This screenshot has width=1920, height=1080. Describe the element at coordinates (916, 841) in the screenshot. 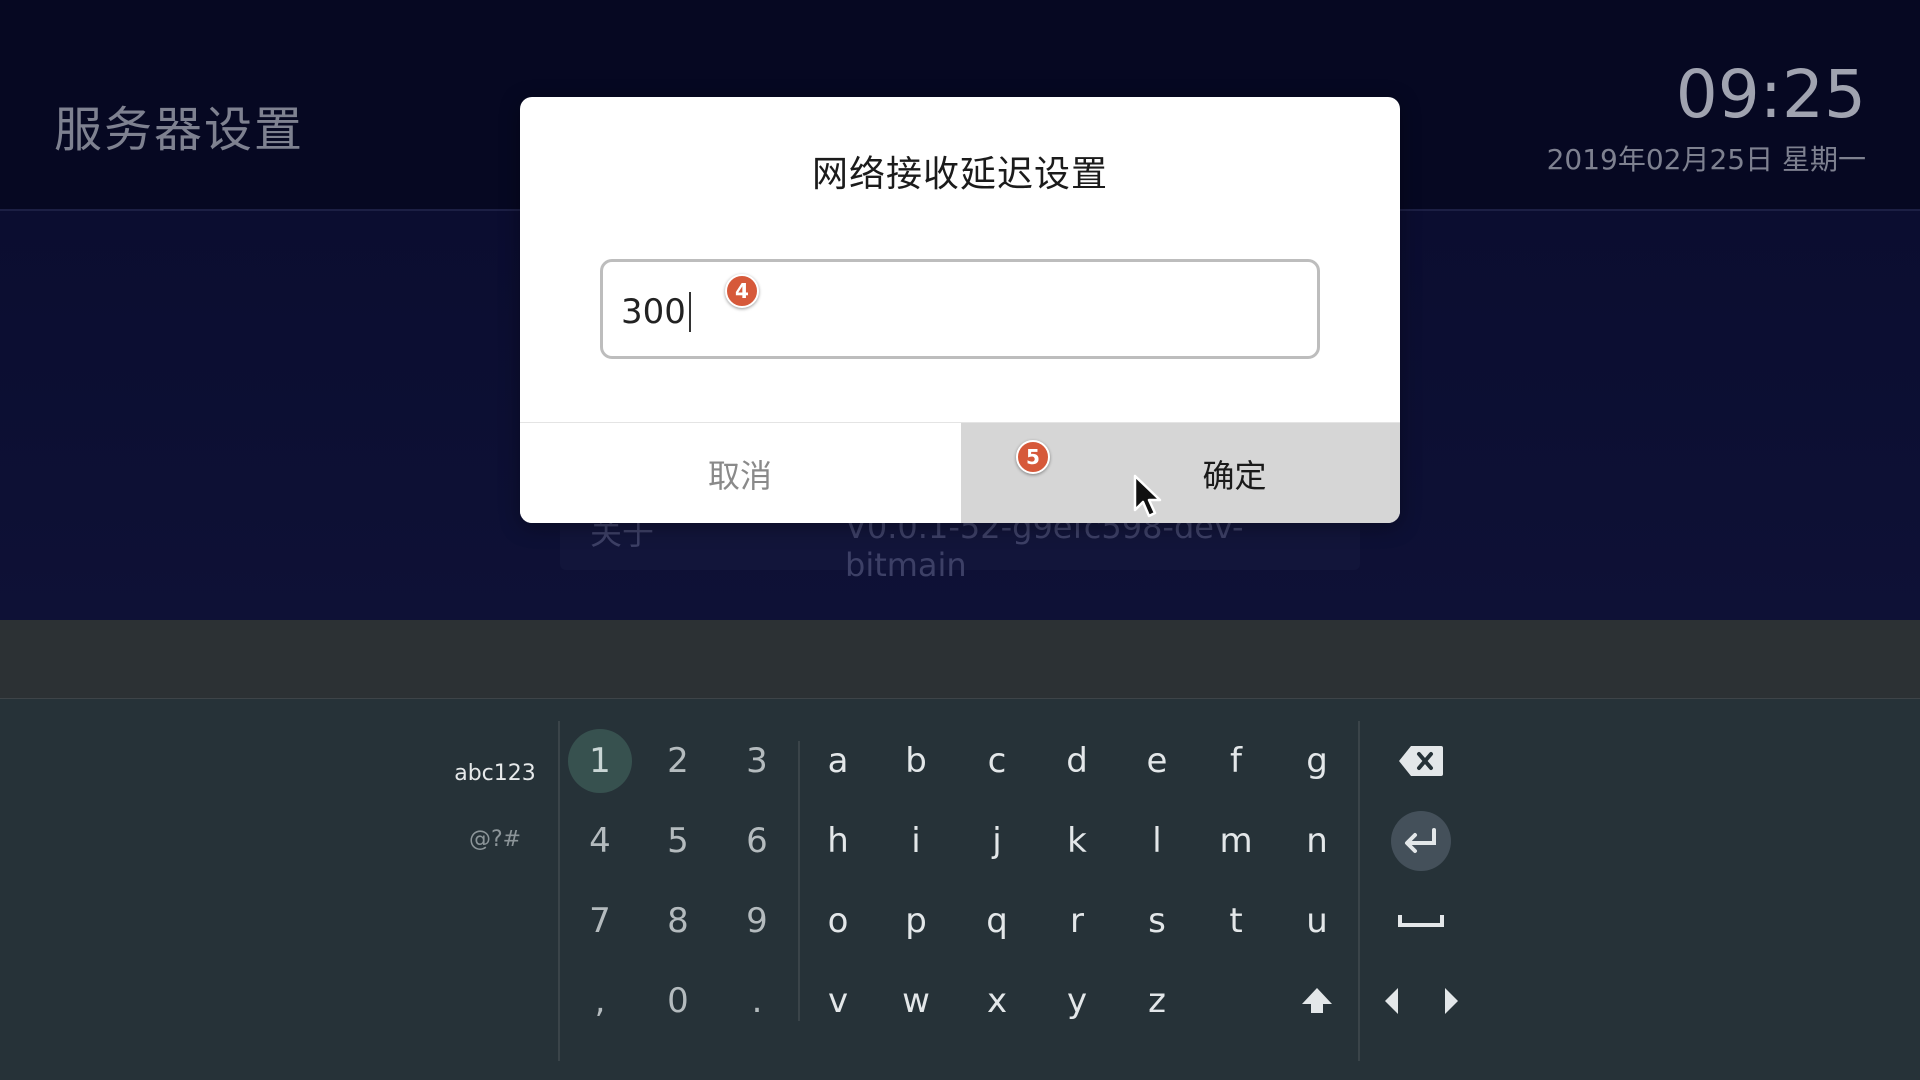

I see `key-i: i` at that location.